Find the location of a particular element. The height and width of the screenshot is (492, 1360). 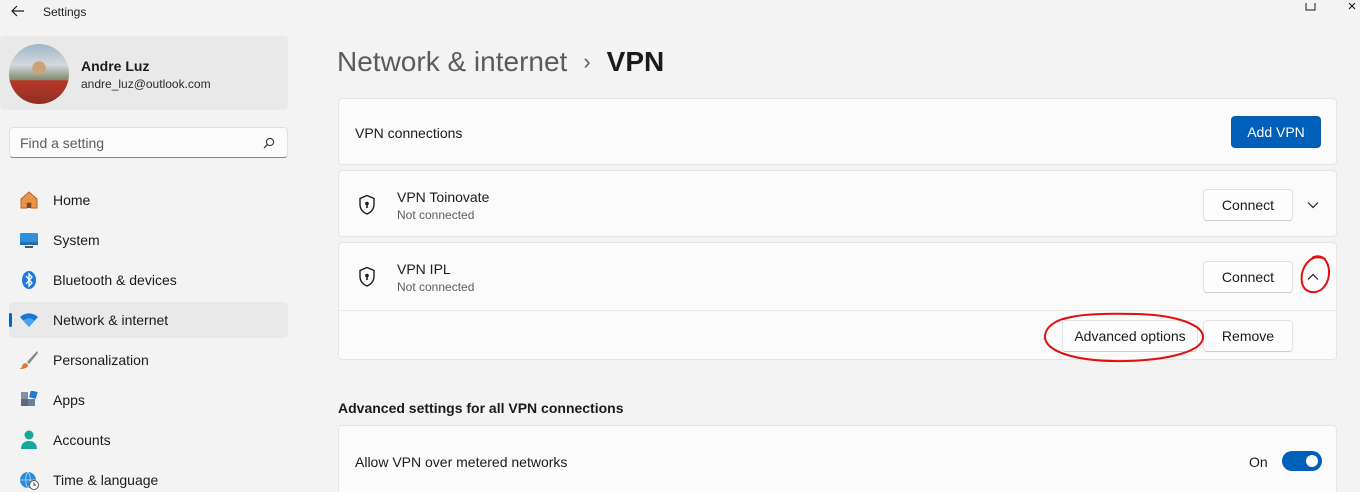

search-icon is located at coordinates (269, 143).